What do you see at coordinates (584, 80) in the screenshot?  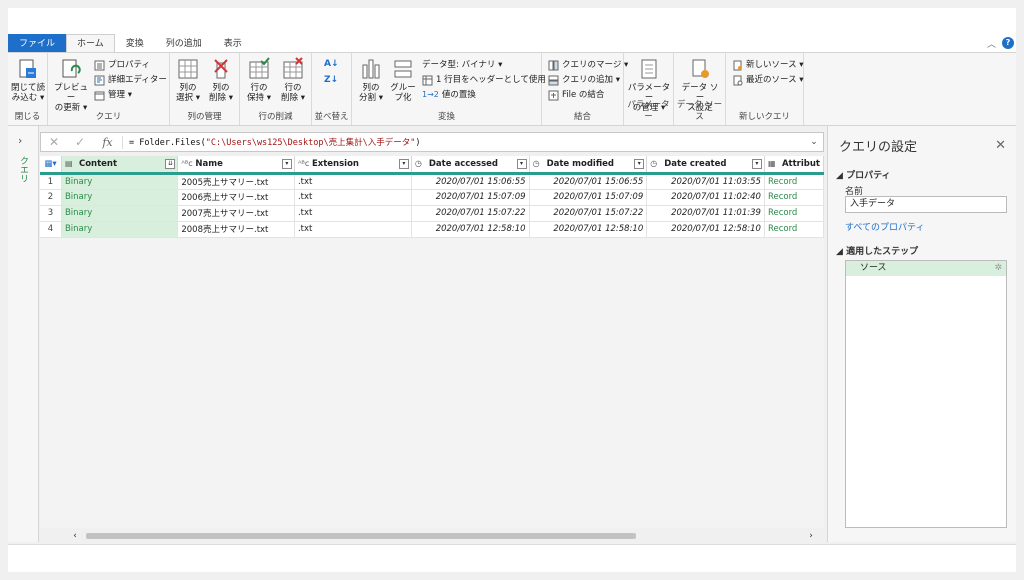 I see `append-queries-button: クエリの追加 ▾` at bounding box center [584, 80].